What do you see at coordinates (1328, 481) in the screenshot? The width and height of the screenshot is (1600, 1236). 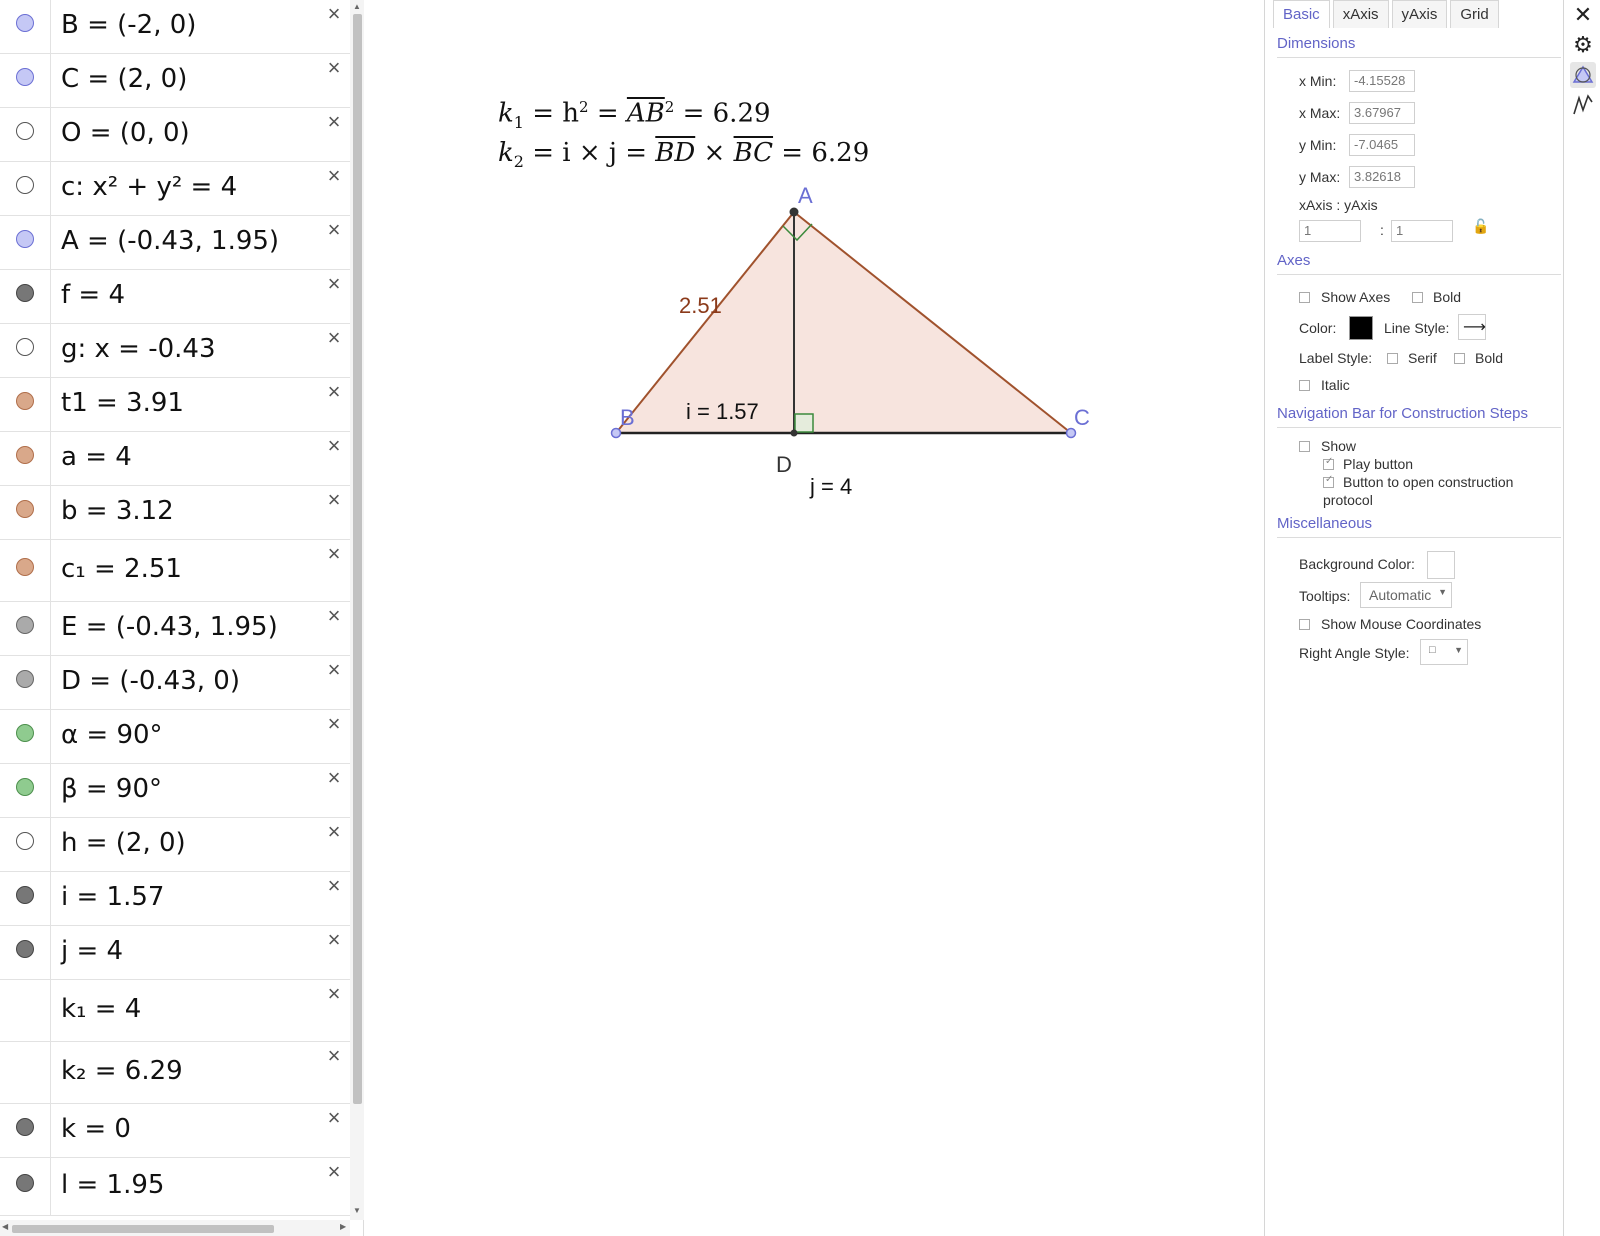 I see `open-protocol-checkbox` at bounding box center [1328, 481].